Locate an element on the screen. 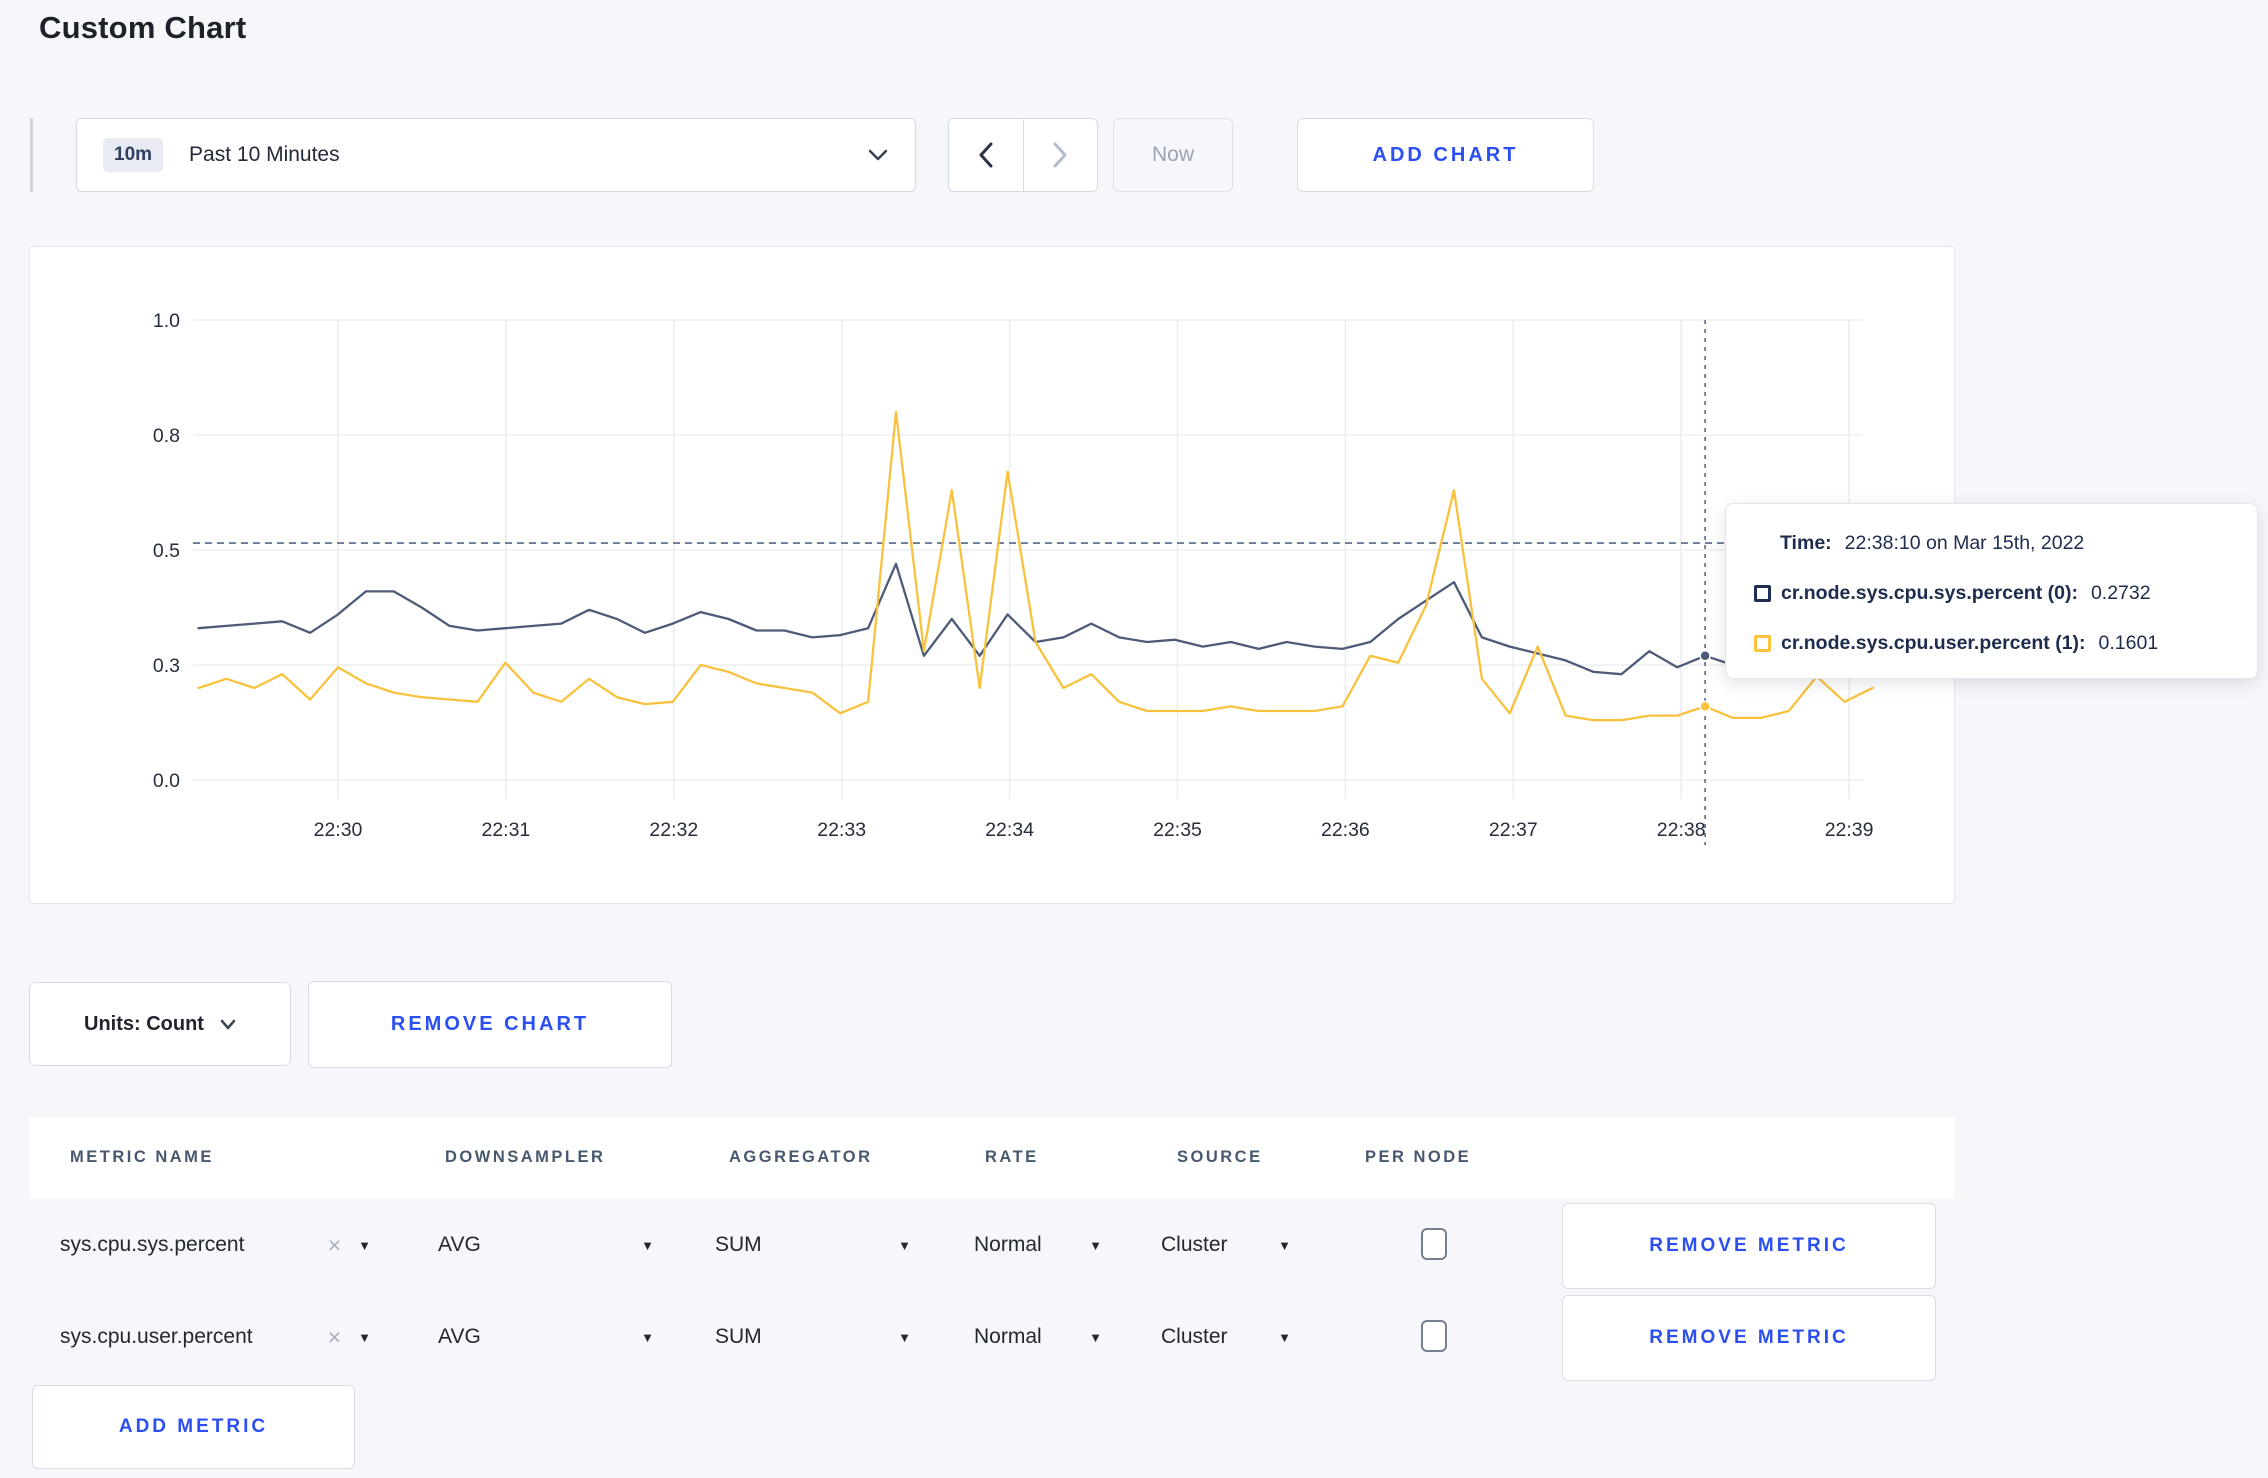 The height and width of the screenshot is (1478, 2268). metric-name-select: sys.cpu.user.percent × ▼ is located at coordinates (213, 1337).